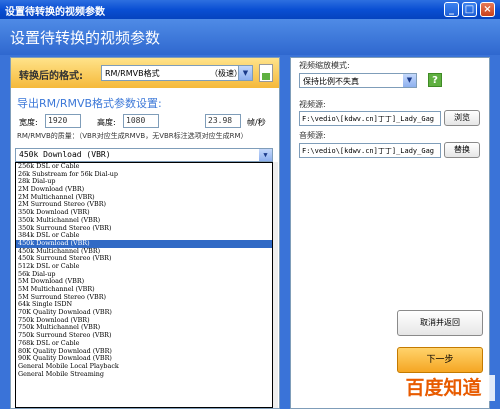  Describe the element at coordinates (443, 388) in the screenshot. I see `watermark-logo: 百度知道` at that location.